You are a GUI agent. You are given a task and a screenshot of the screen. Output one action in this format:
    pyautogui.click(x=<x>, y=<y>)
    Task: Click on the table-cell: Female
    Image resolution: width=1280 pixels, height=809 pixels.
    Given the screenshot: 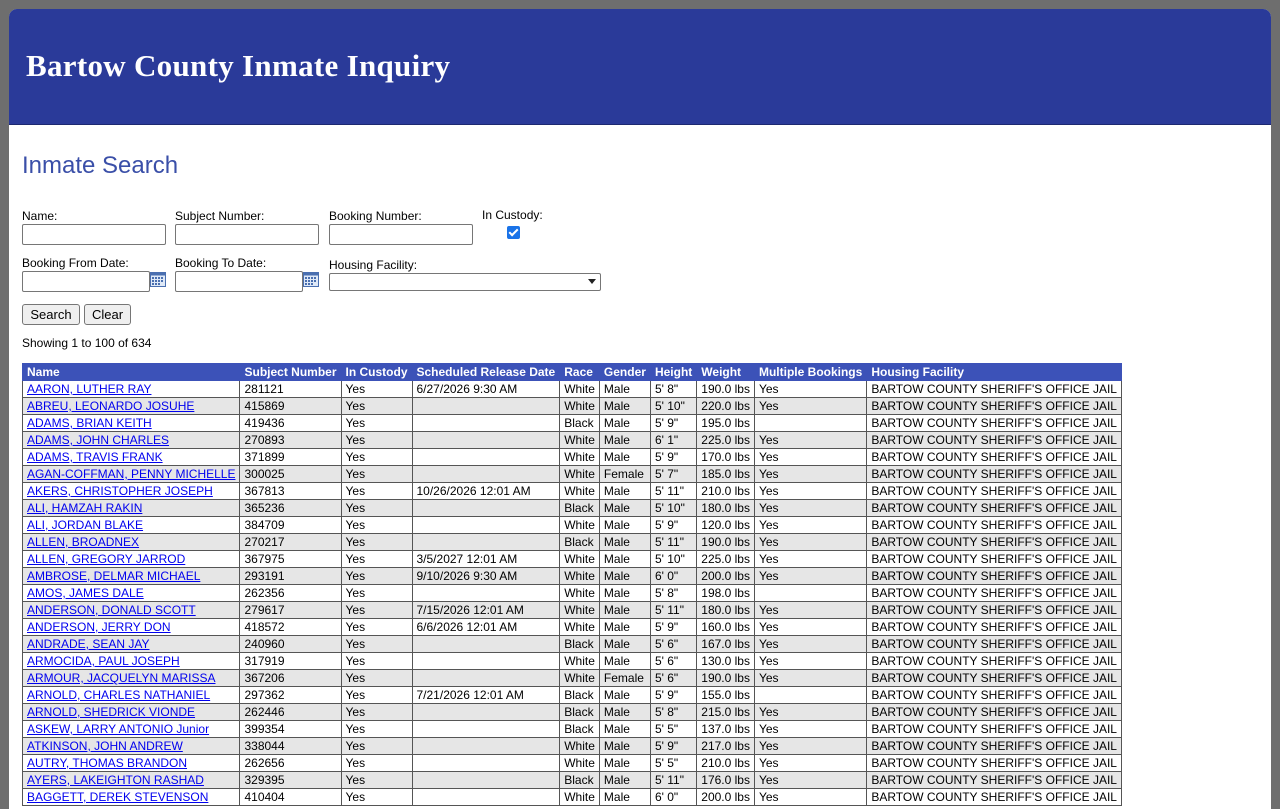 What is the action you would take?
    pyautogui.click(x=624, y=474)
    